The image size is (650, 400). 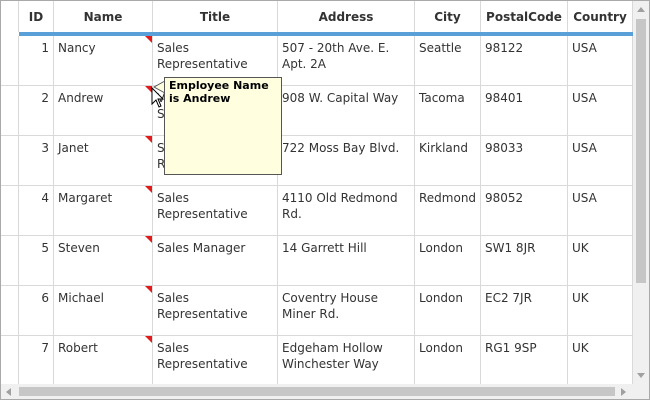 What do you see at coordinates (103, 211) in the screenshot?
I see `grid-cell-name: Margaret` at bounding box center [103, 211].